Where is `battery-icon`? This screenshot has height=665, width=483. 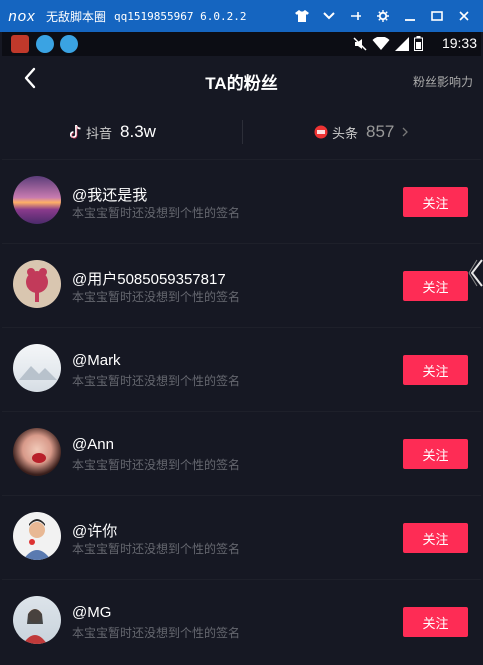
battery-icon is located at coordinates (418, 43).